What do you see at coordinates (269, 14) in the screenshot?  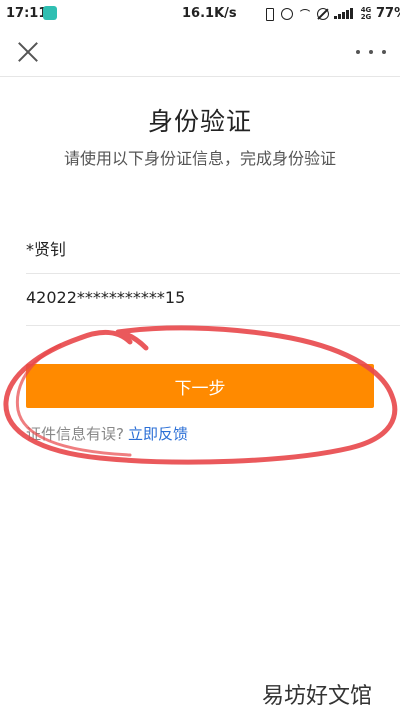 I see `vibrate-icon` at bounding box center [269, 14].